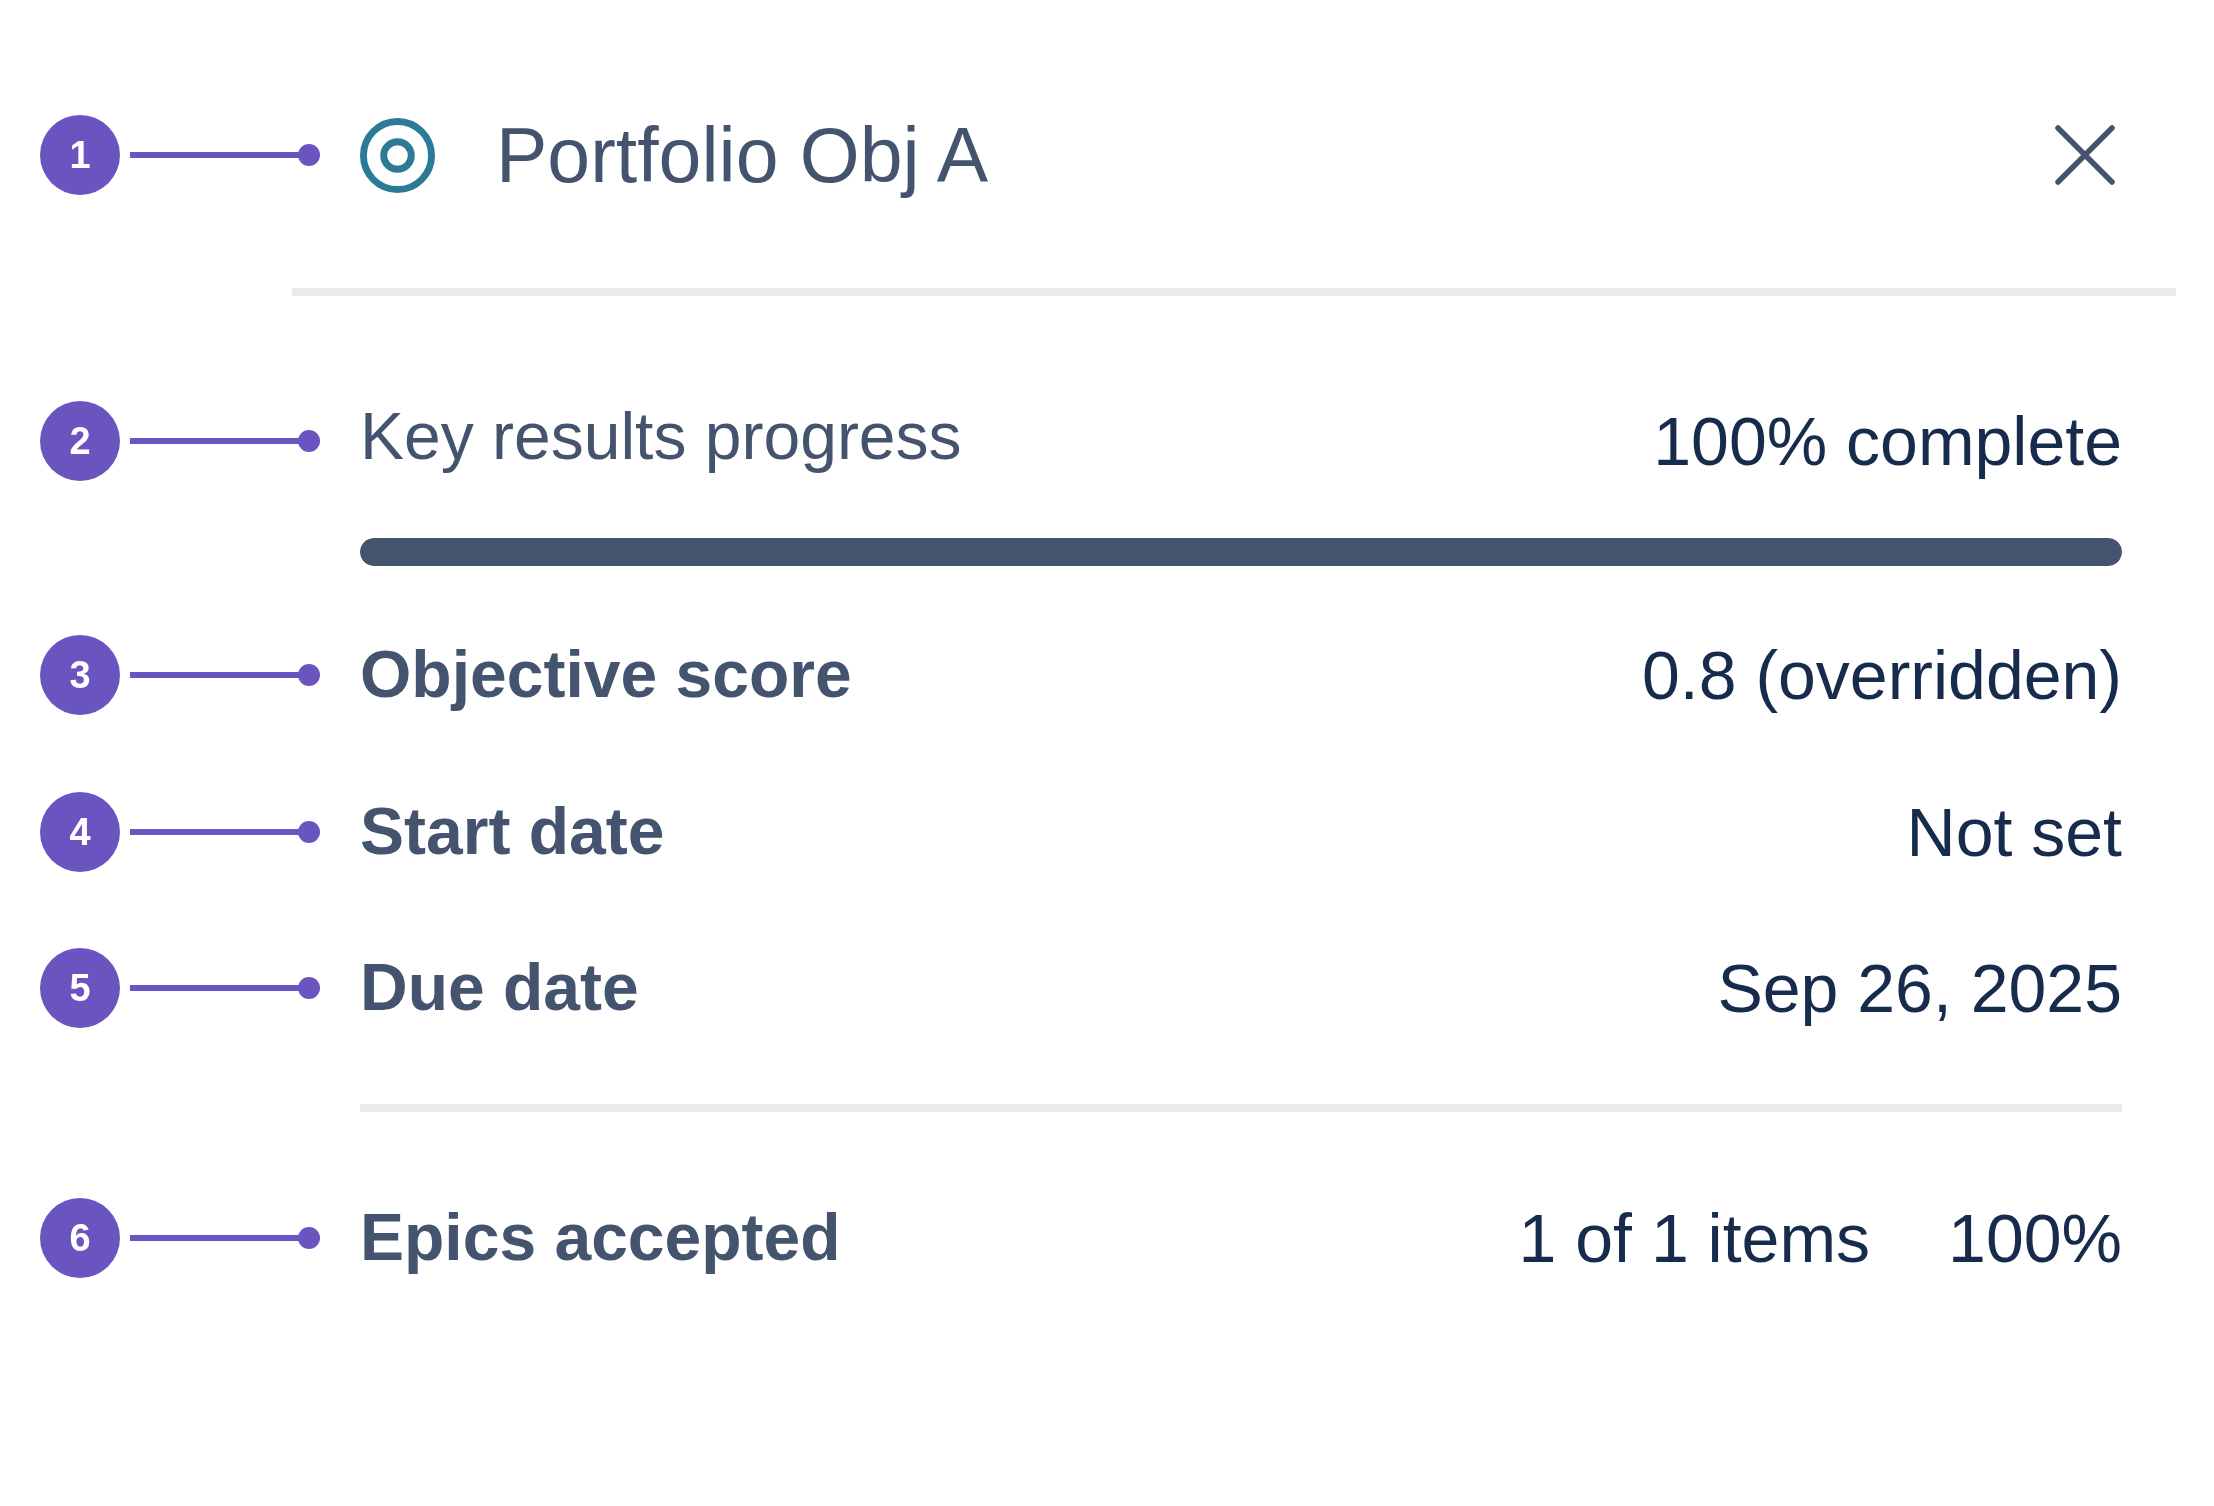  What do you see at coordinates (600, 1238) in the screenshot?
I see `field-label: Epics accepted` at bounding box center [600, 1238].